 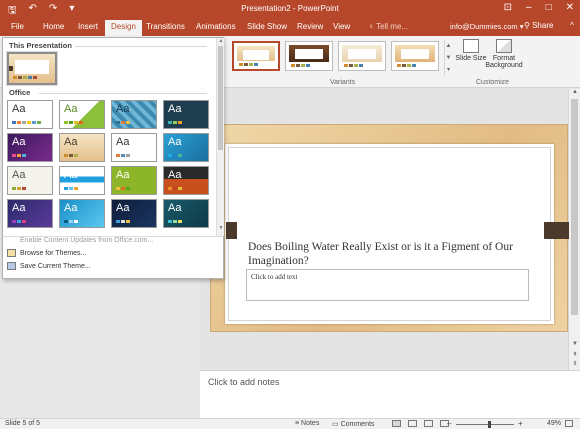 I want to click on tab-review: Review, so click(x=310, y=26).